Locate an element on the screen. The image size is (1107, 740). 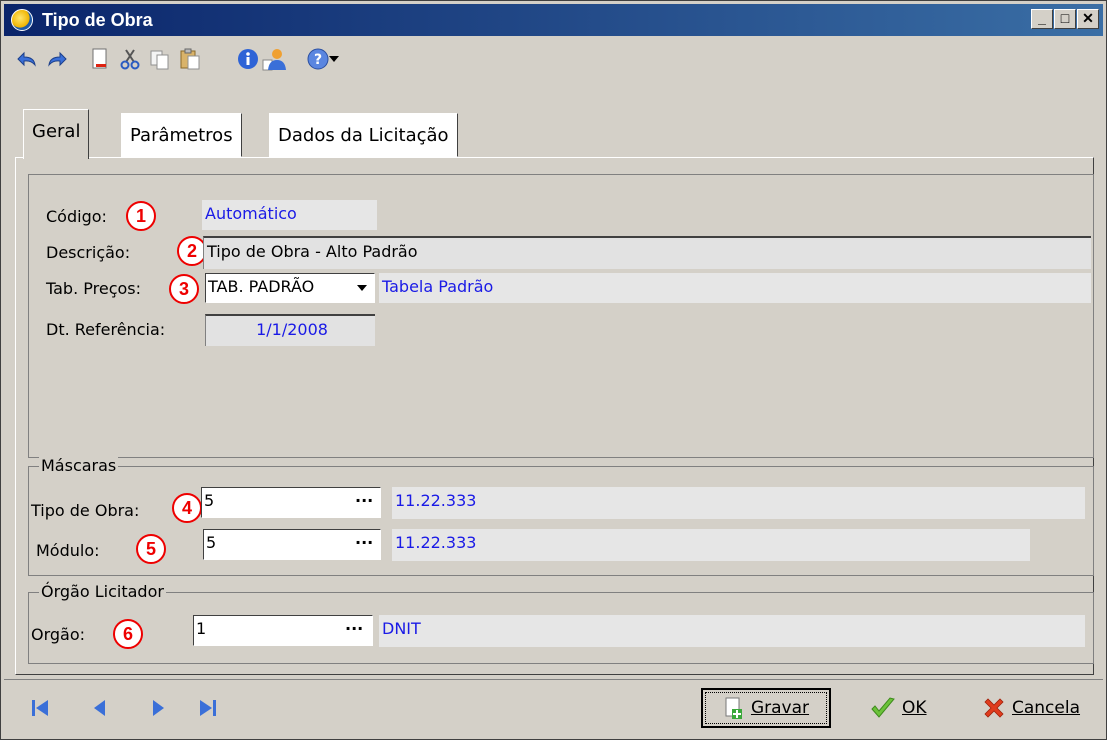
redo-icon is located at coordinates (58, 59).